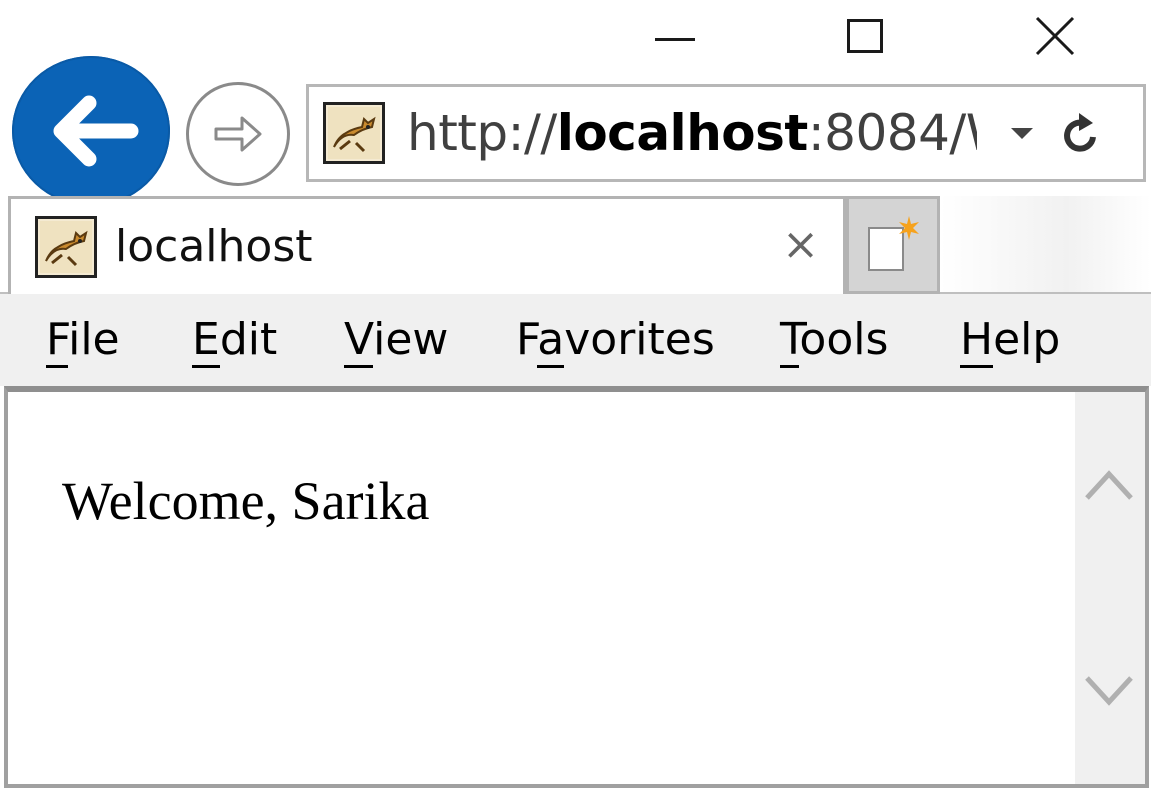  I want to click on address-bar: http://localhost:8084/Wel, so click(726, 133).